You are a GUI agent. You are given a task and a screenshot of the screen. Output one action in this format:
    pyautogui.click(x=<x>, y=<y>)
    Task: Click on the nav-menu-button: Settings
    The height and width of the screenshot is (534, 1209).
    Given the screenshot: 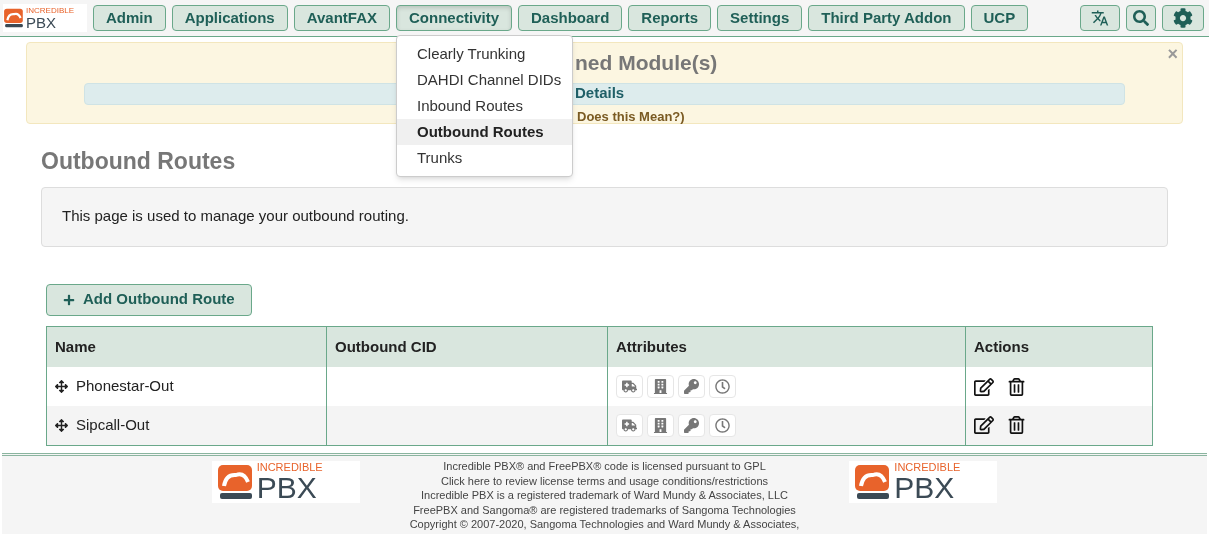 What is the action you would take?
    pyautogui.click(x=760, y=18)
    